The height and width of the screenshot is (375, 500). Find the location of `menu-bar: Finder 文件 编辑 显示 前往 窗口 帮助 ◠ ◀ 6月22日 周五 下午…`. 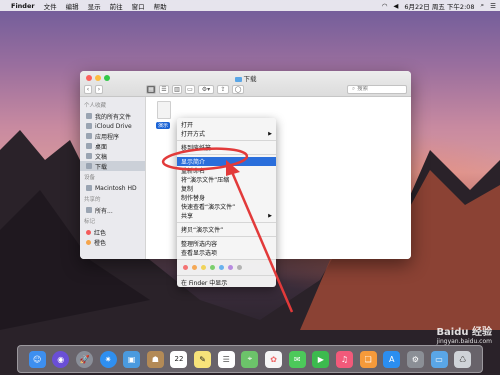

menu-bar: Finder 文件 编辑 显示 前往 窗口 帮助 ◠ ◀ 6月22日 周五 下午… is located at coordinates (250, 5).